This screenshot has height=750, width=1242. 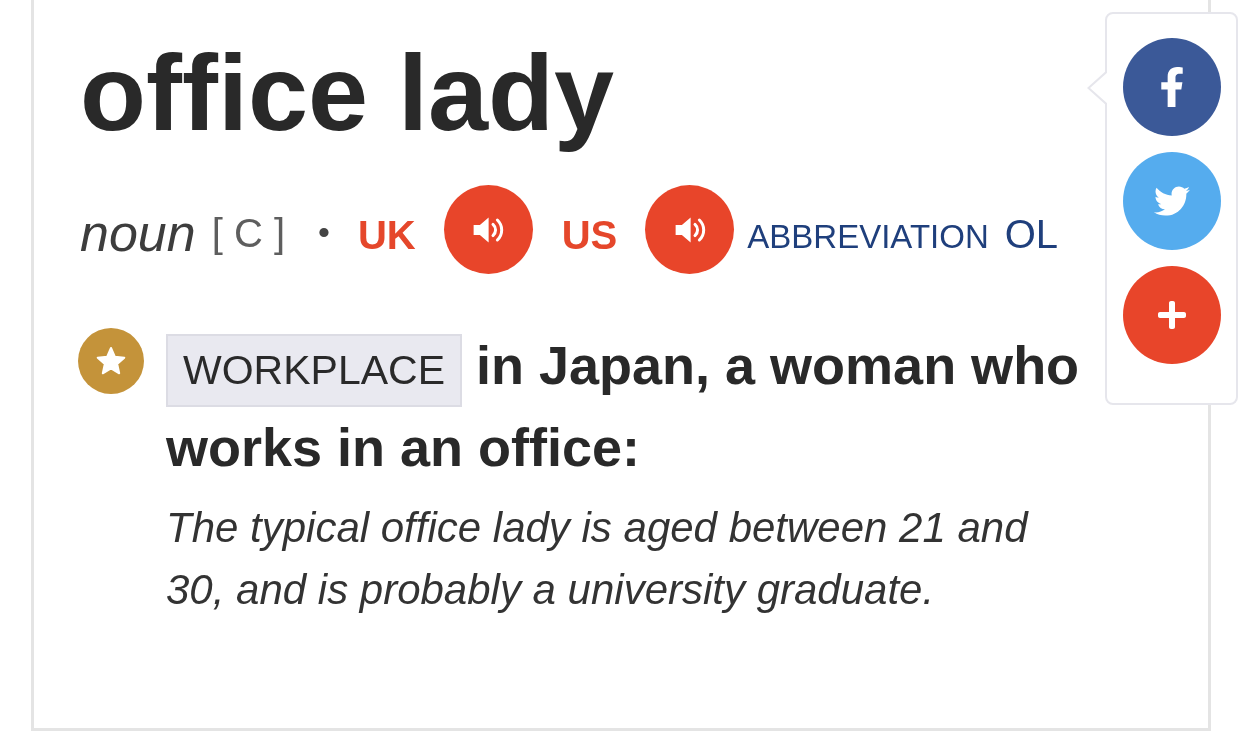 What do you see at coordinates (386, 236) in the screenshot?
I see `region-label: UK` at bounding box center [386, 236].